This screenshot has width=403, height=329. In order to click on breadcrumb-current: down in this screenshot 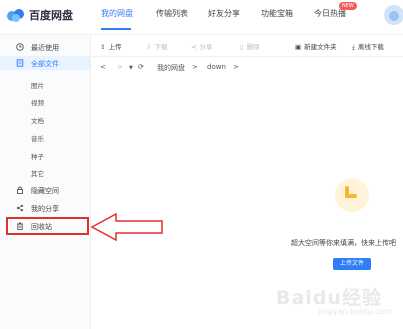, I will do `click(216, 67)`.